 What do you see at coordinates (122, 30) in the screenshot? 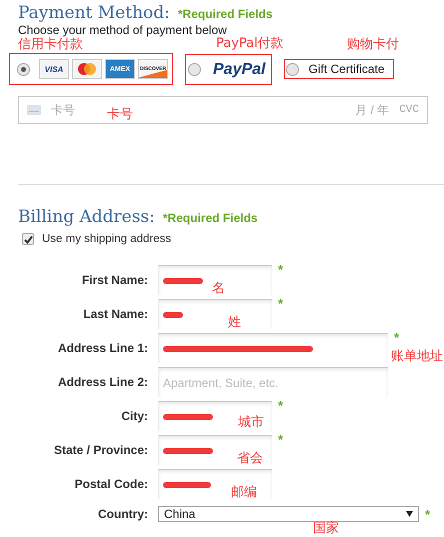
I see `instruction-text: Choose your method of payment below` at bounding box center [122, 30].